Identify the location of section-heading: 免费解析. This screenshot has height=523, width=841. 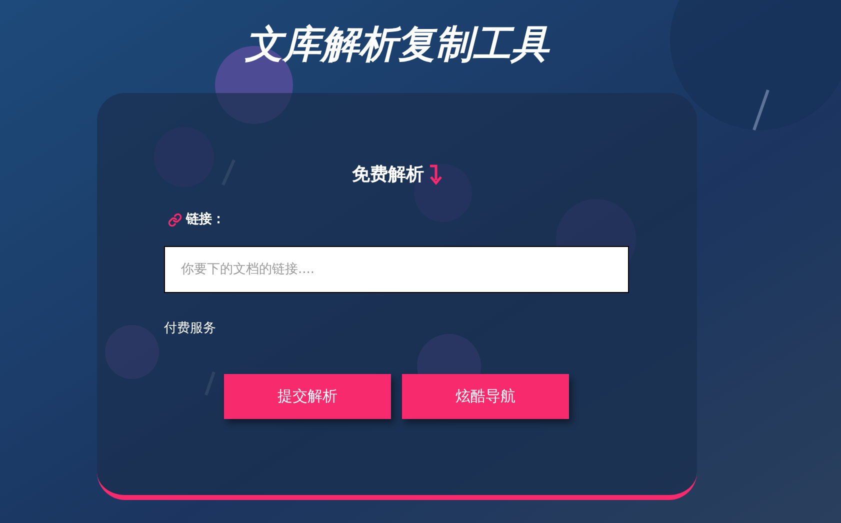
(388, 175).